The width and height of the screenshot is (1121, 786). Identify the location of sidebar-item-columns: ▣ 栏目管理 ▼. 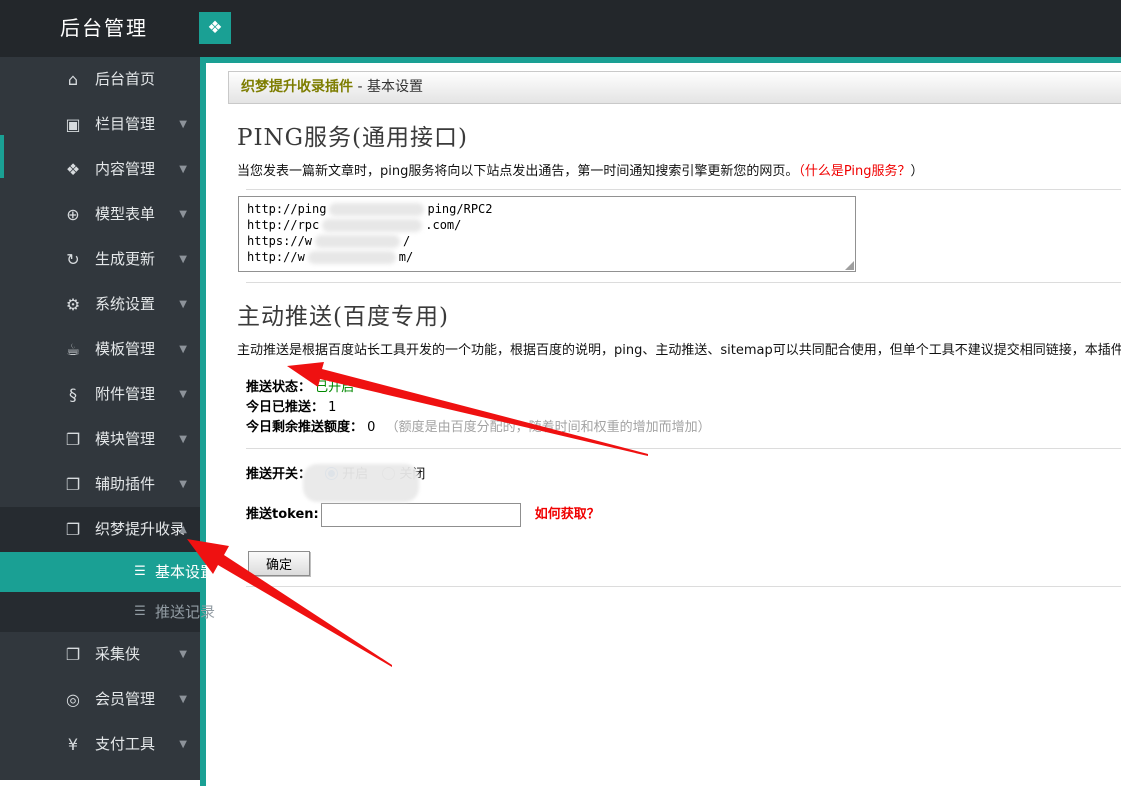
(100, 124).